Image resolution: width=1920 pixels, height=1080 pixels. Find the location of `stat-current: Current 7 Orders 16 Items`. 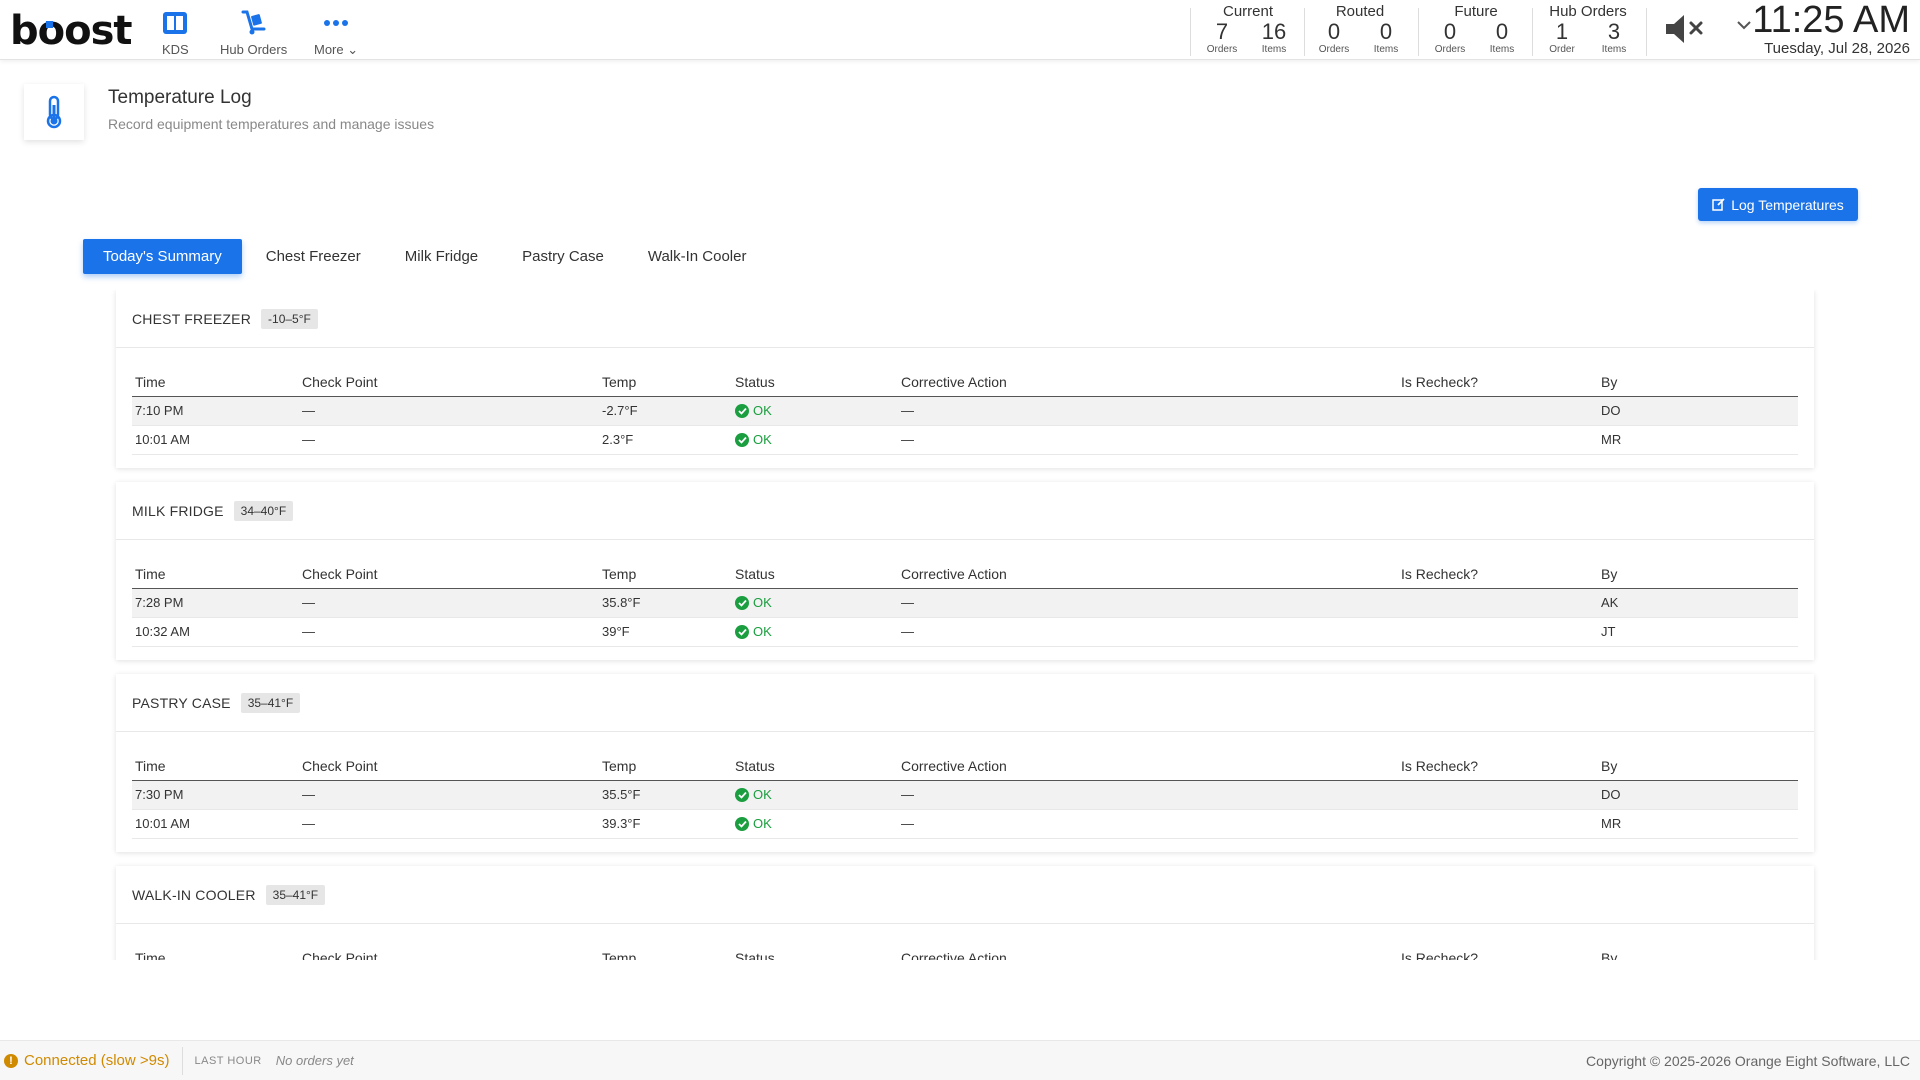

stat-current: Current 7 Orders 16 Items is located at coordinates (1248, 29).